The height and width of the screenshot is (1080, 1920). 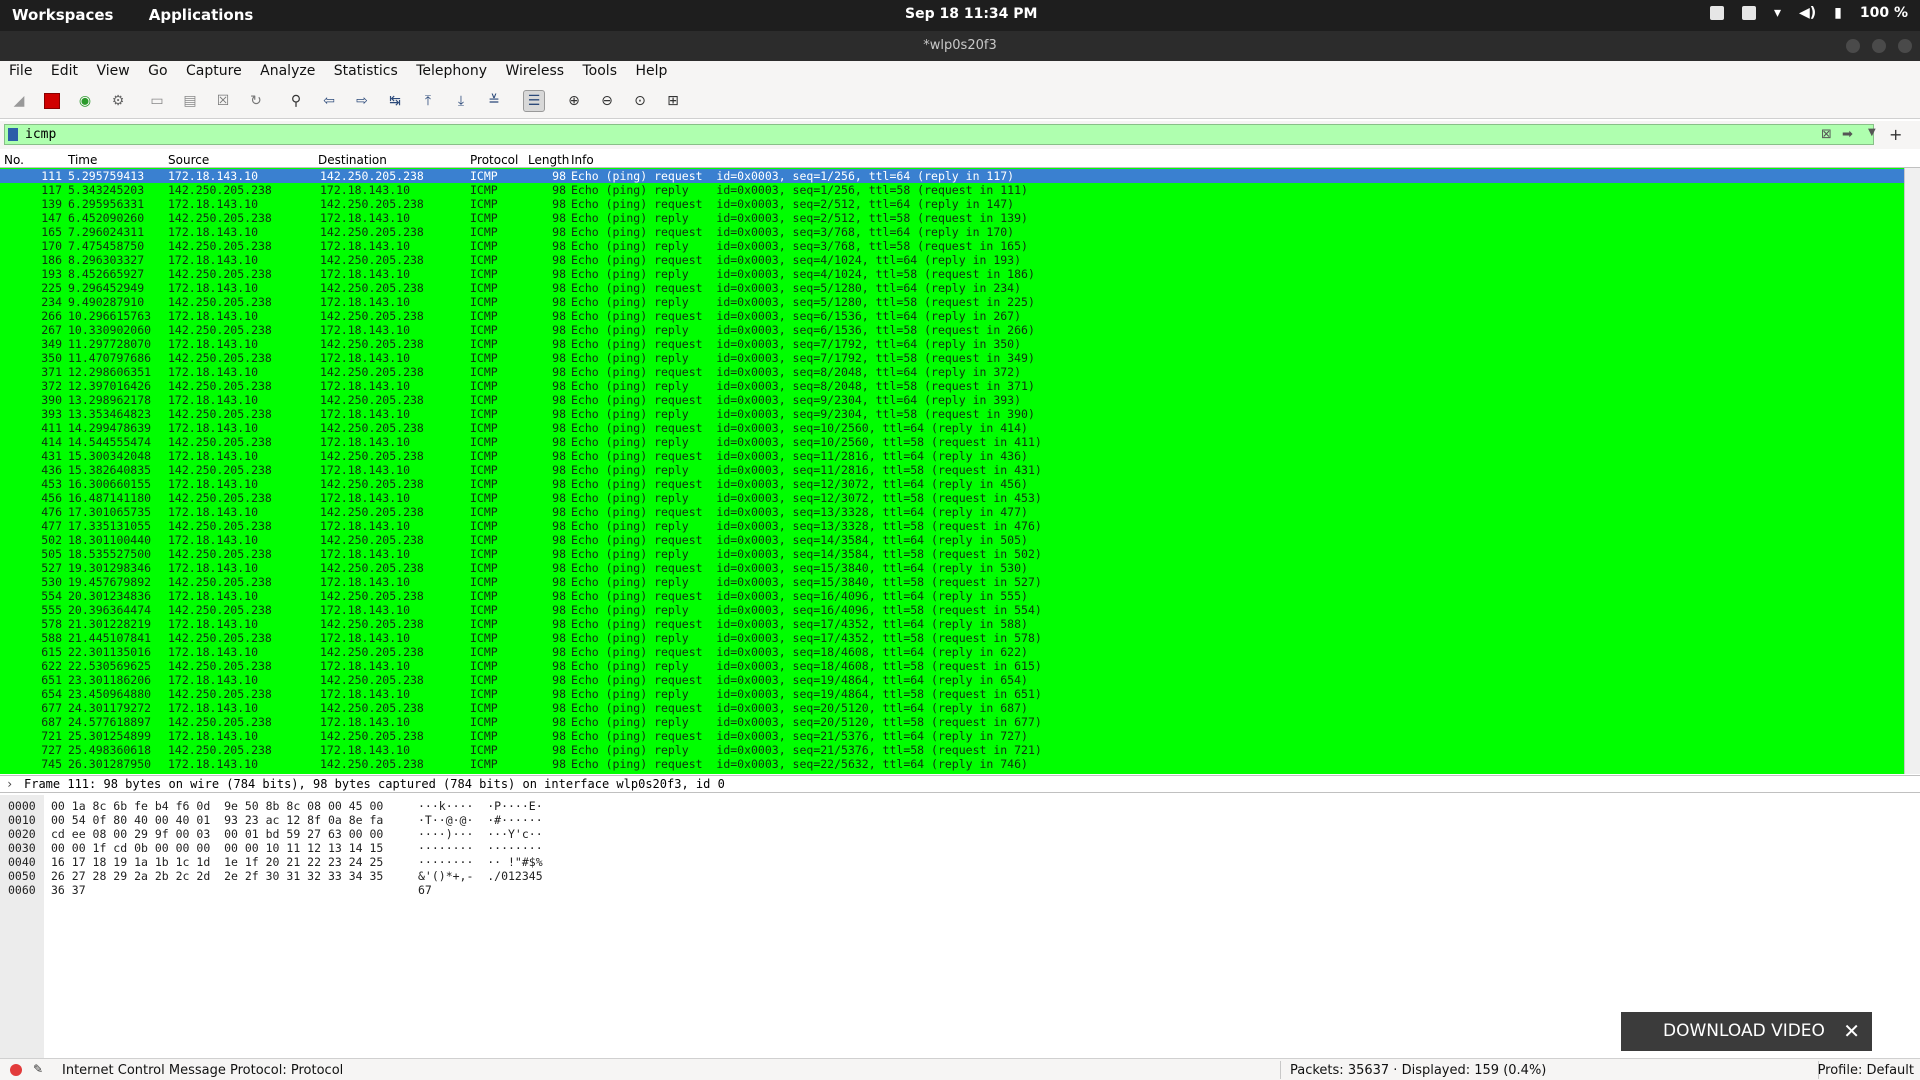 I want to click on profile-selector: Profile: Default, so click(x=1866, y=1070).